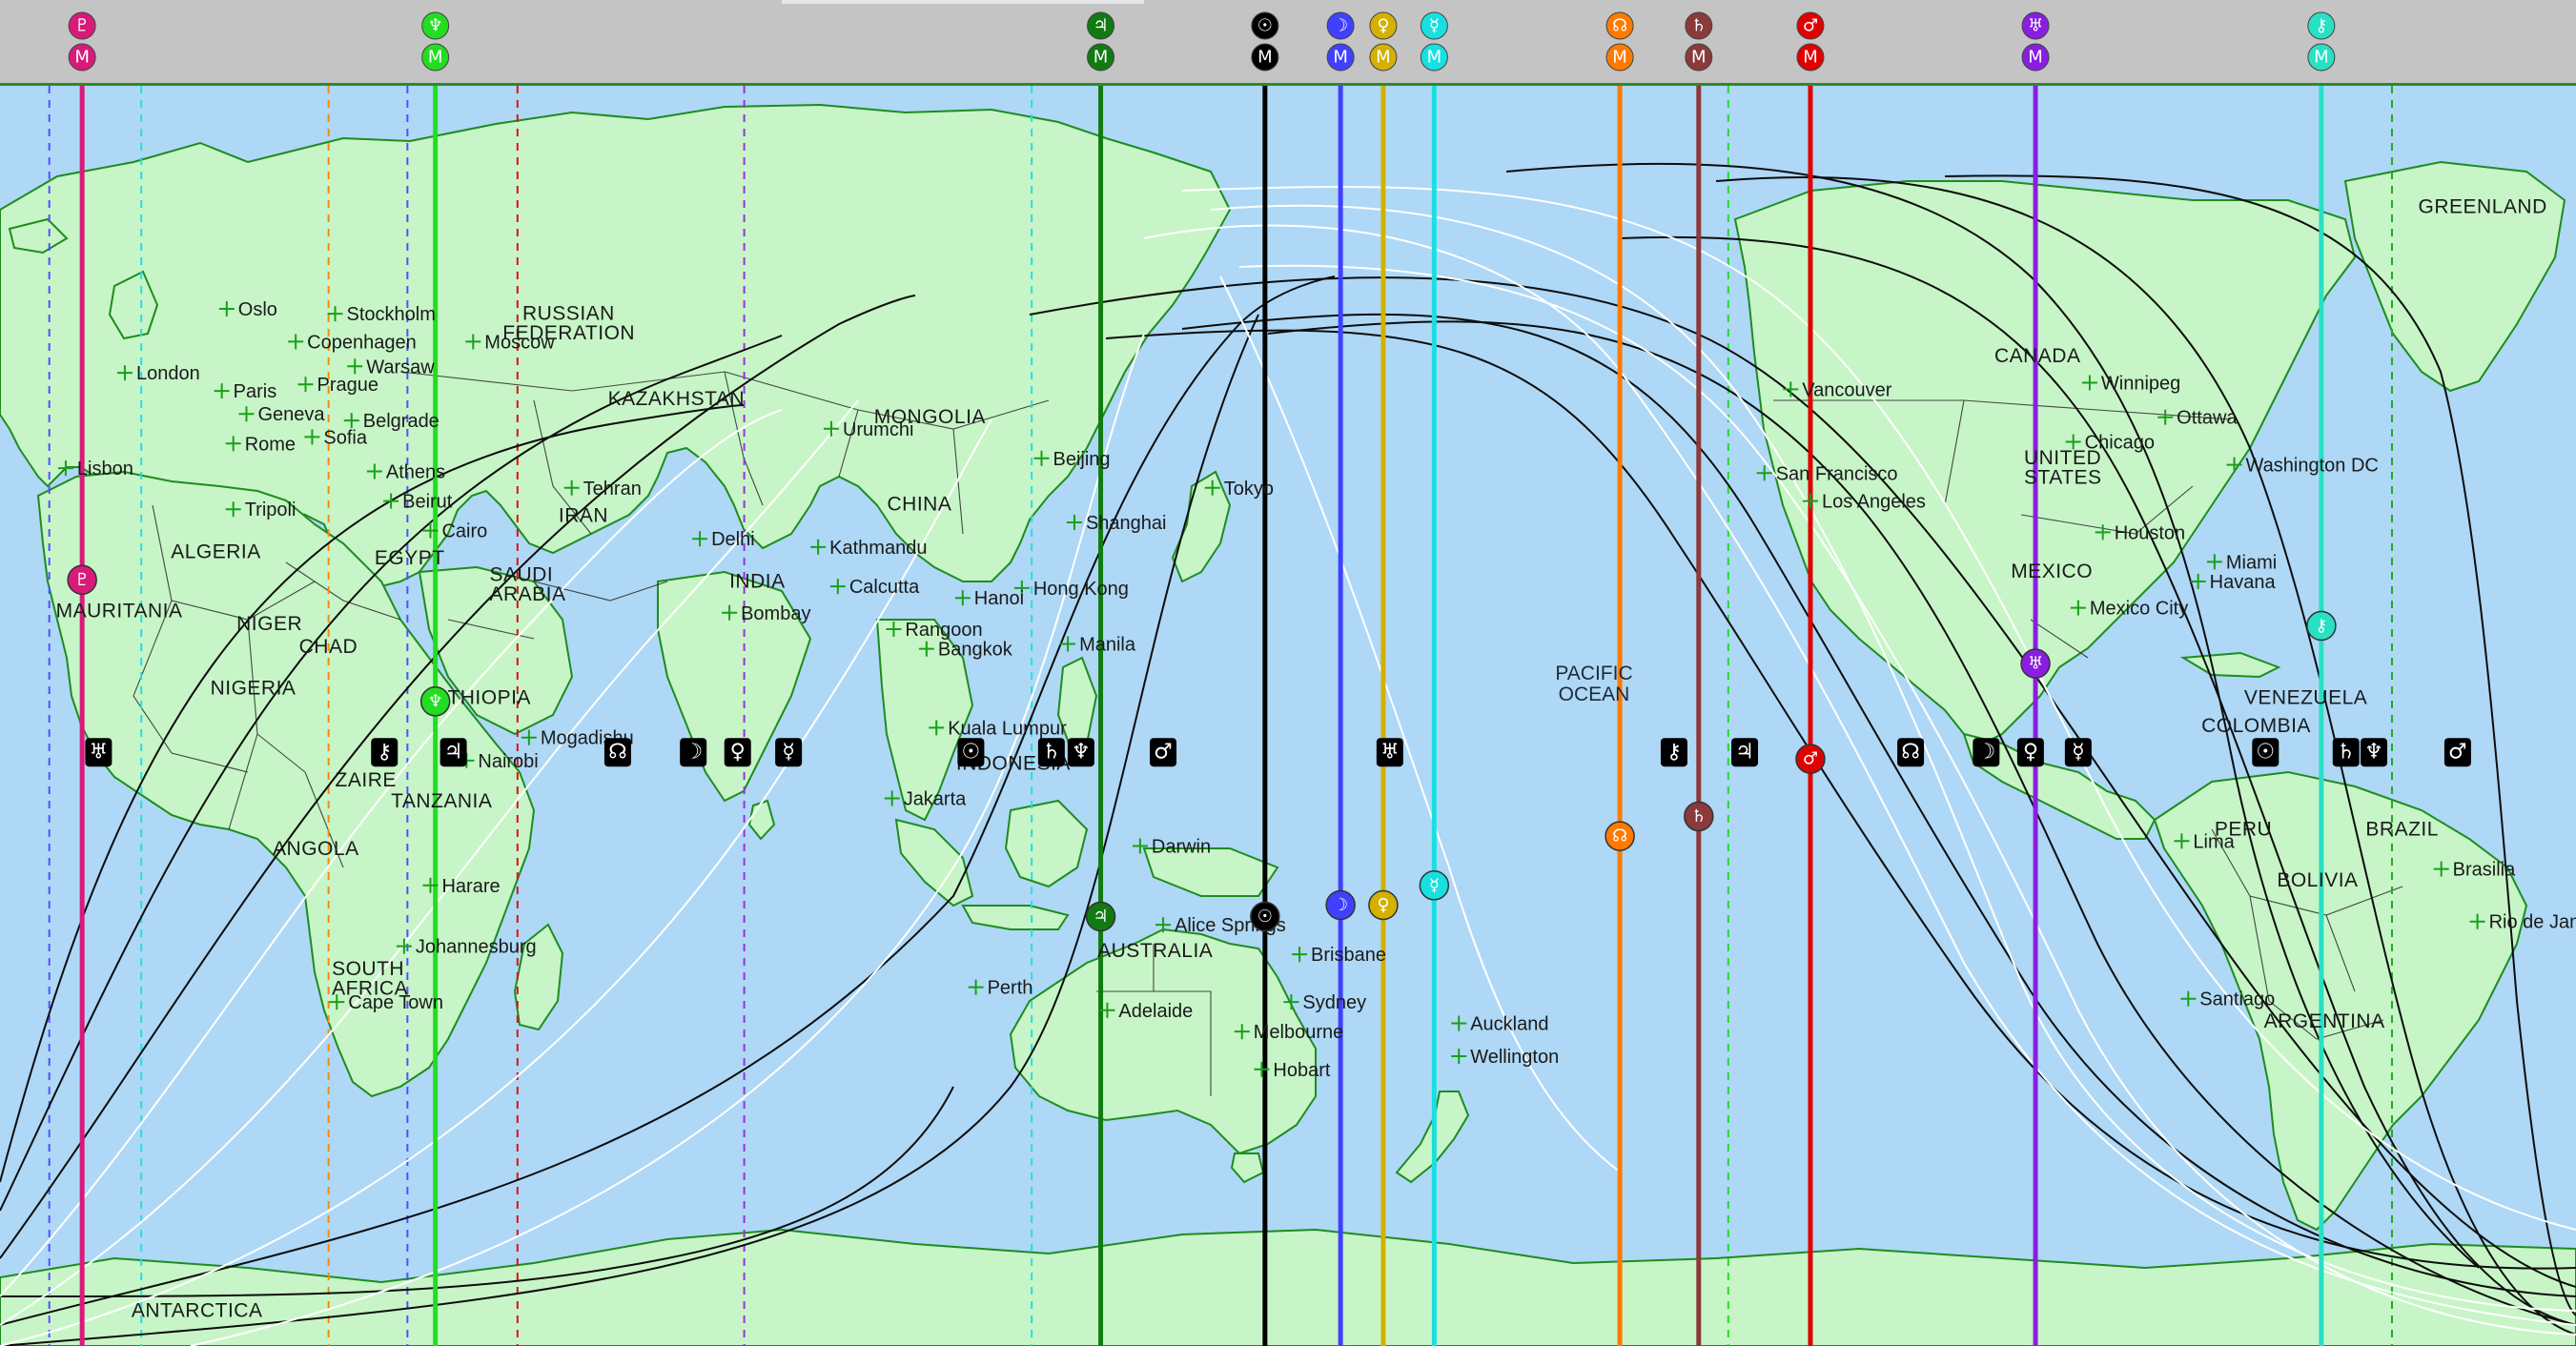 The image size is (2576, 1346). What do you see at coordinates (1620, 836) in the screenshot?
I see `node-map-marker: ☊` at bounding box center [1620, 836].